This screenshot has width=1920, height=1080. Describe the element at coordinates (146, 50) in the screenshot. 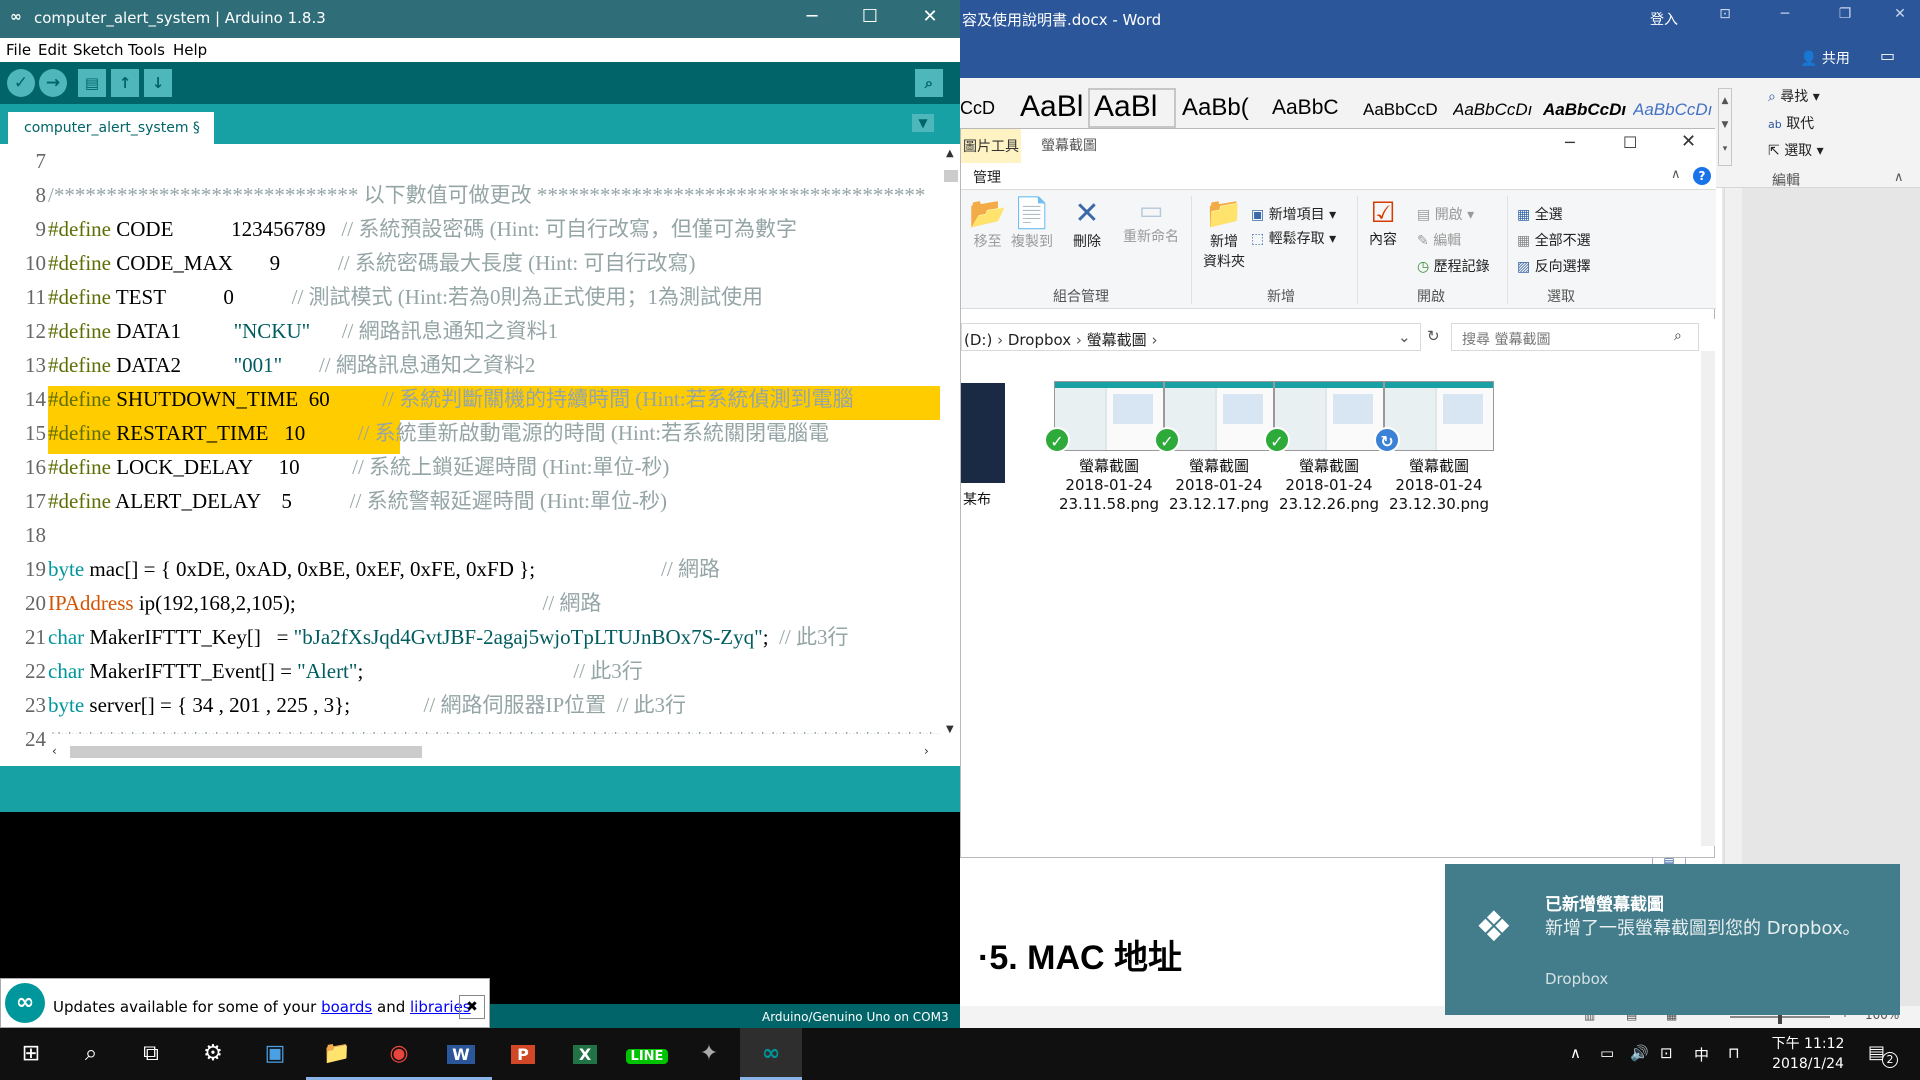

I see `menu-tools: Tools` at that location.